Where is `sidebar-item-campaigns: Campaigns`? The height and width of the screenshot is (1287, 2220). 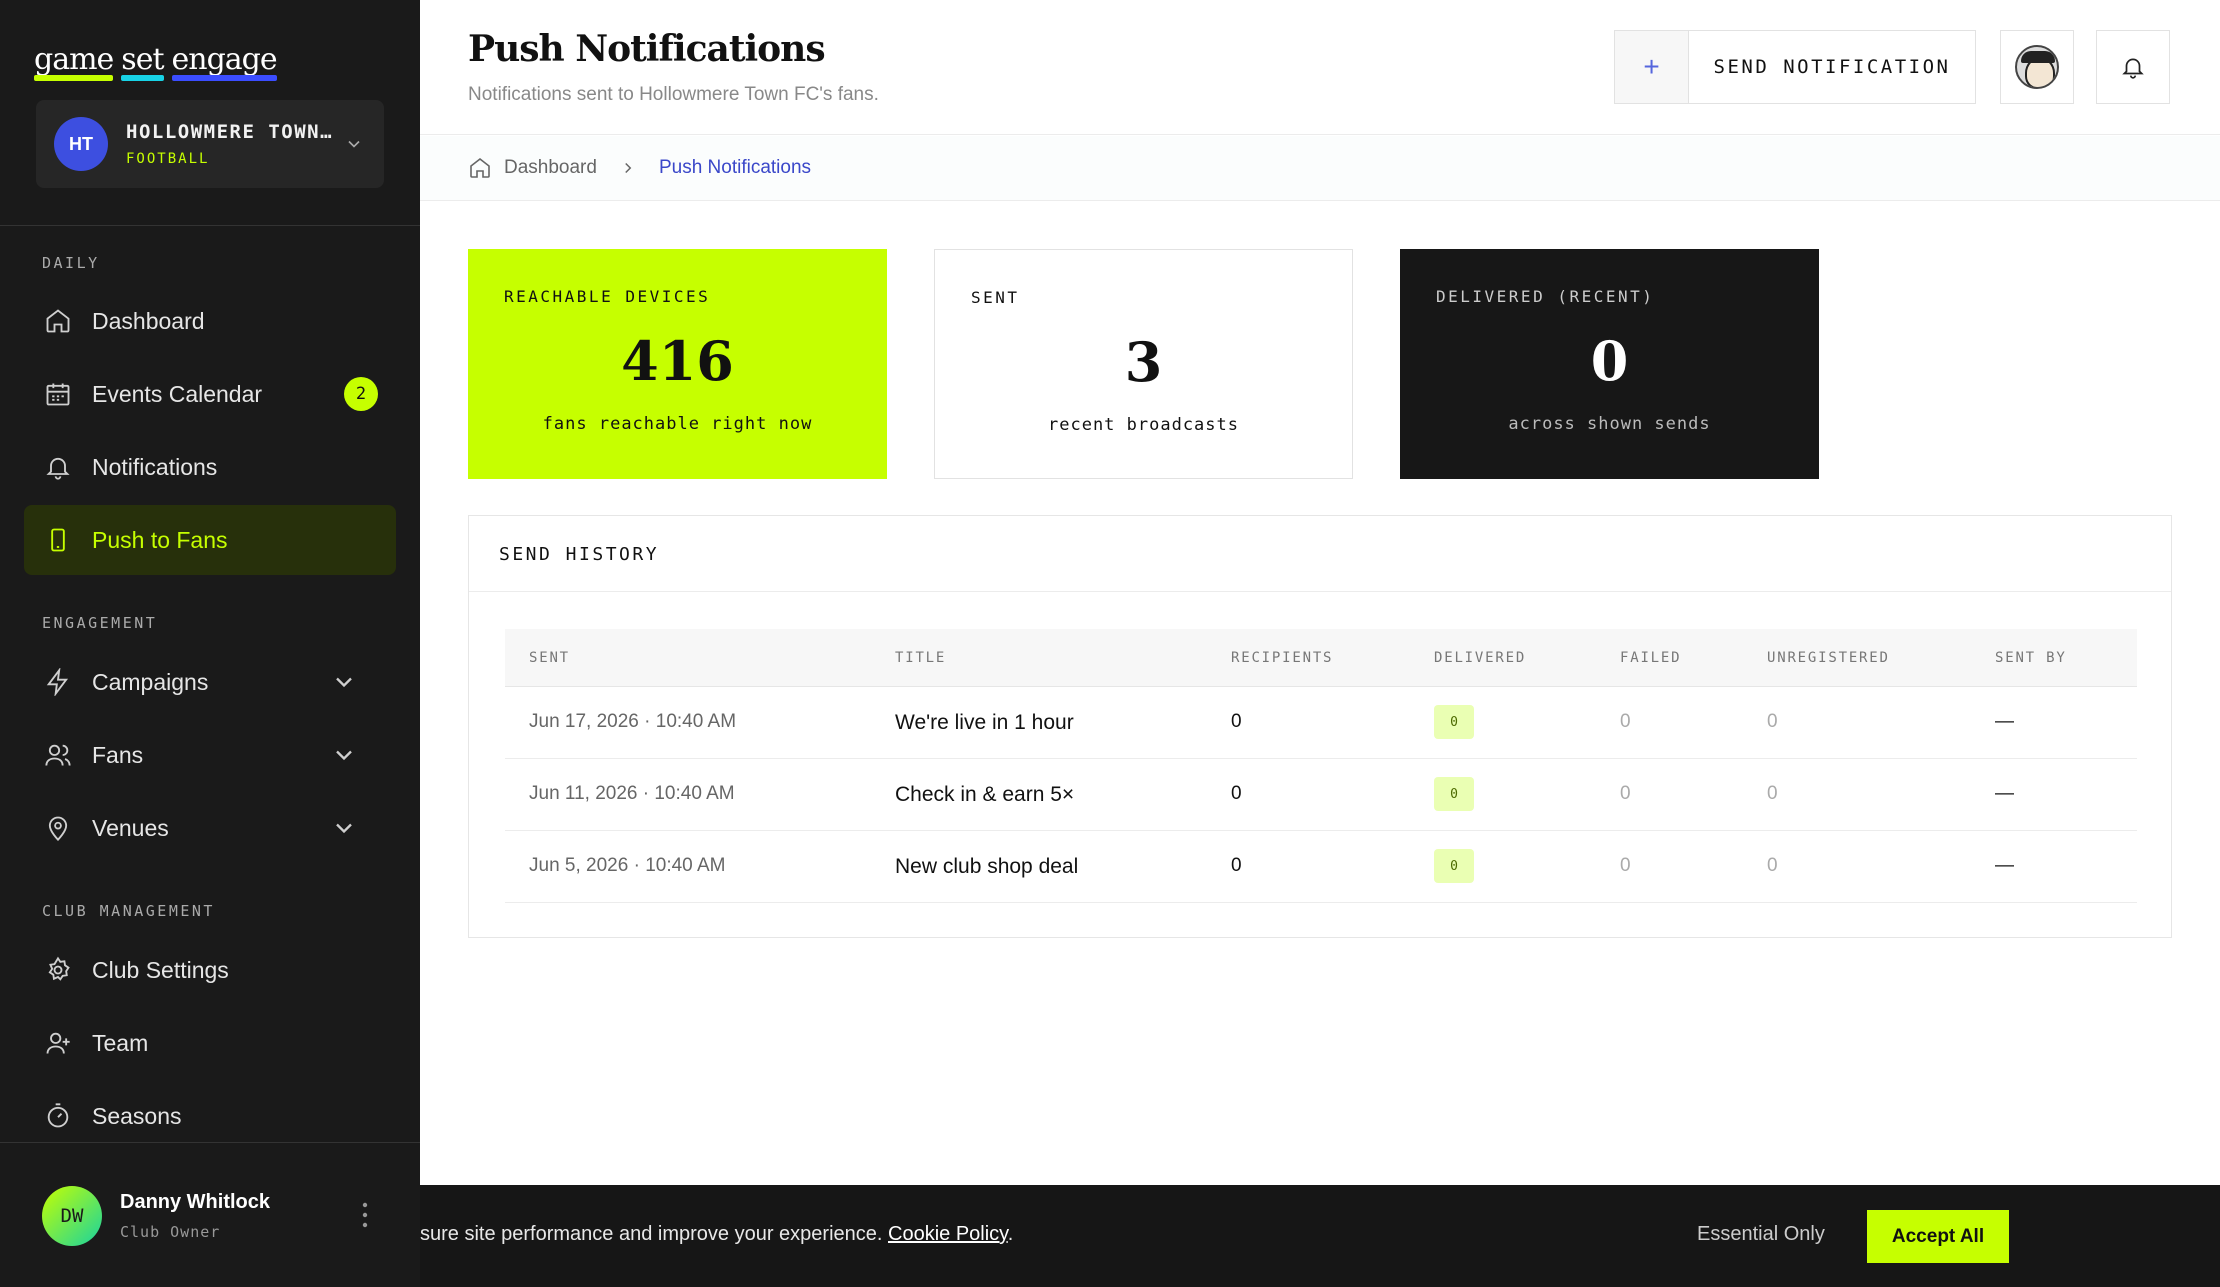
sidebar-item-campaigns: Campaigns is located at coordinates (210, 682).